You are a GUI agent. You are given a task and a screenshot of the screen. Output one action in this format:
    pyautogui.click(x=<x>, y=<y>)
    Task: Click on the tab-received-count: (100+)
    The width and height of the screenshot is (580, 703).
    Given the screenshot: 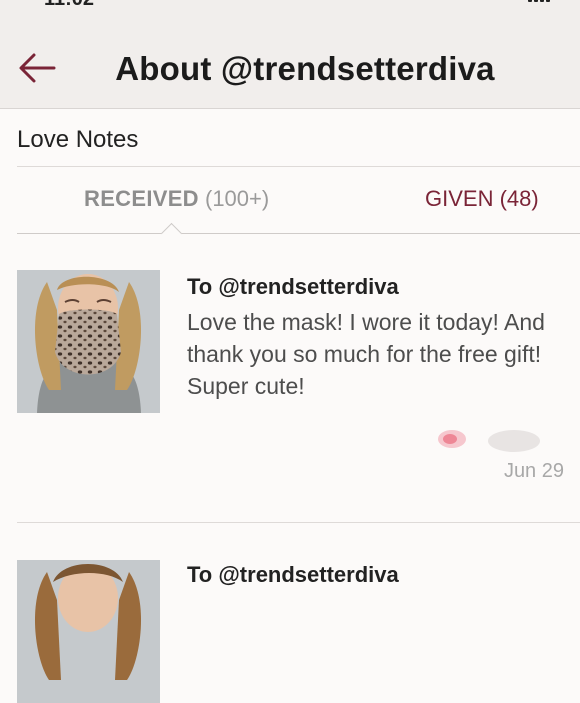 What is the action you would take?
    pyautogui.click(x=237, y=198)
    